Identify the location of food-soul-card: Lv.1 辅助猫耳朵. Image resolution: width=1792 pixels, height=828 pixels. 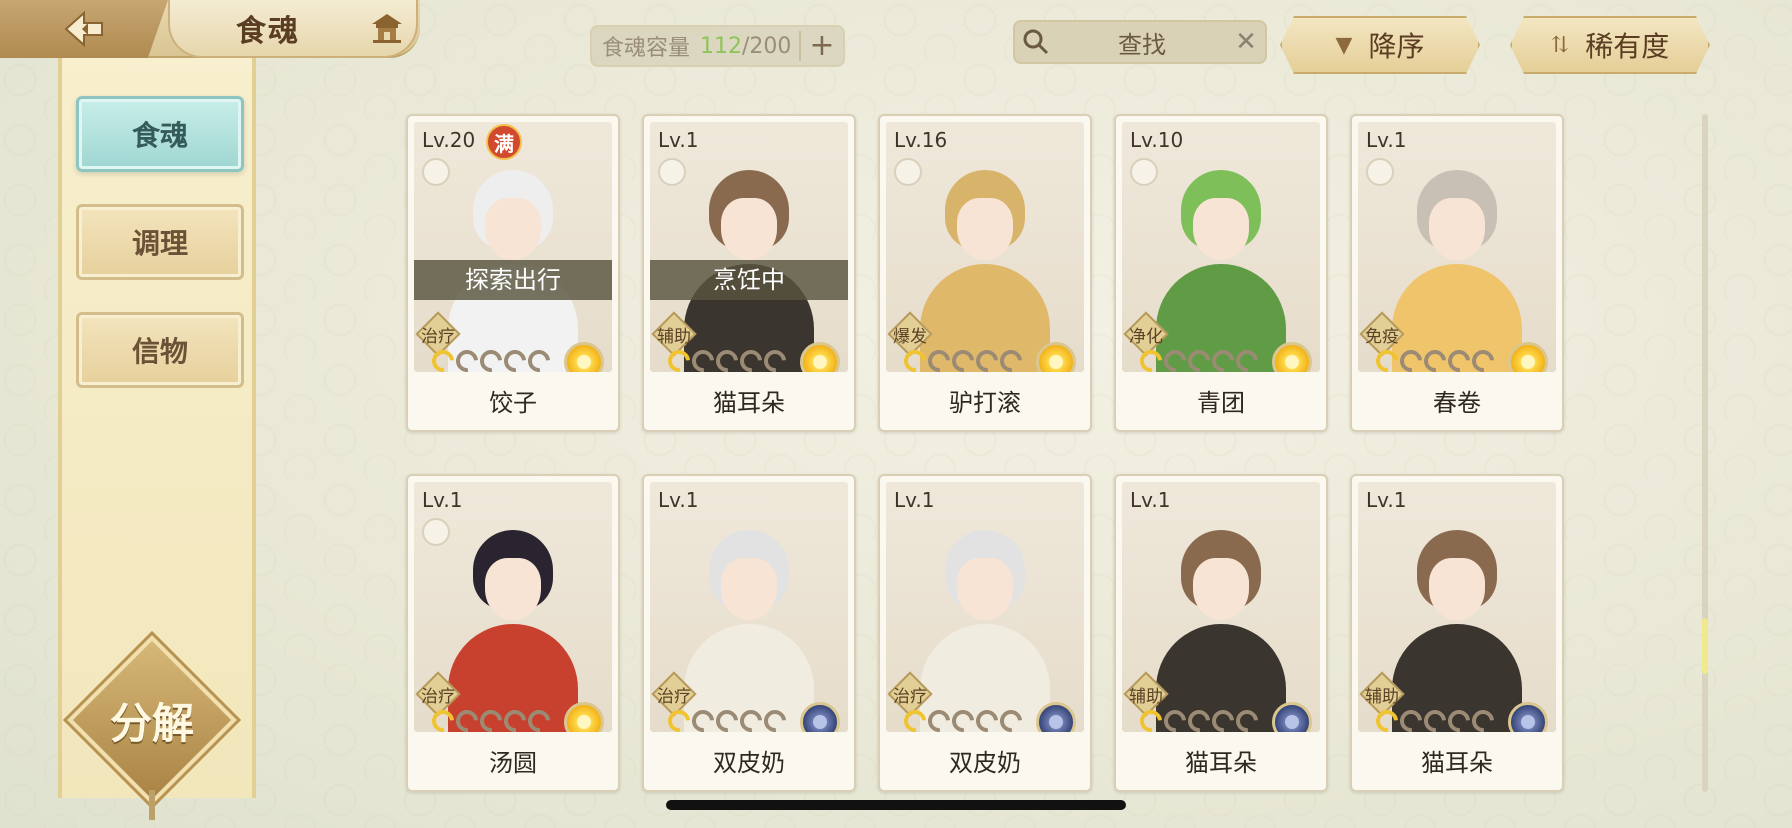
(1221, 633).